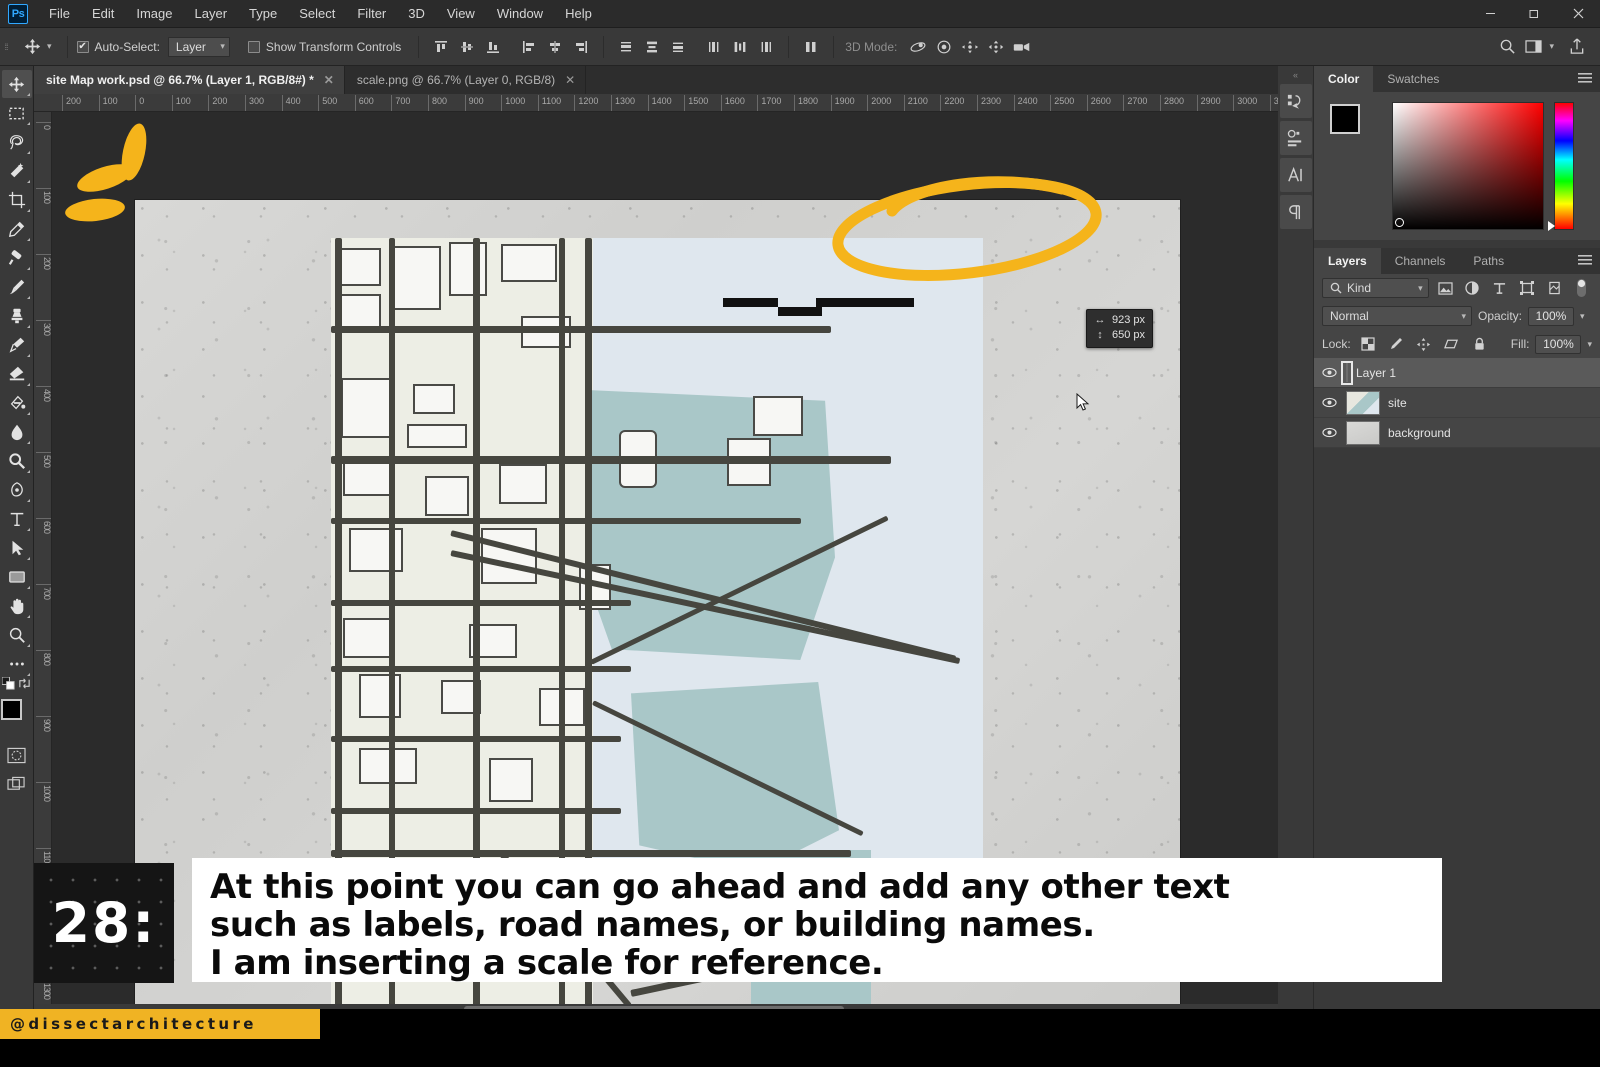 The height and width of the screenshot is (1067, 1600). I want to click on color-panel-swatches, so click(1350, 126).